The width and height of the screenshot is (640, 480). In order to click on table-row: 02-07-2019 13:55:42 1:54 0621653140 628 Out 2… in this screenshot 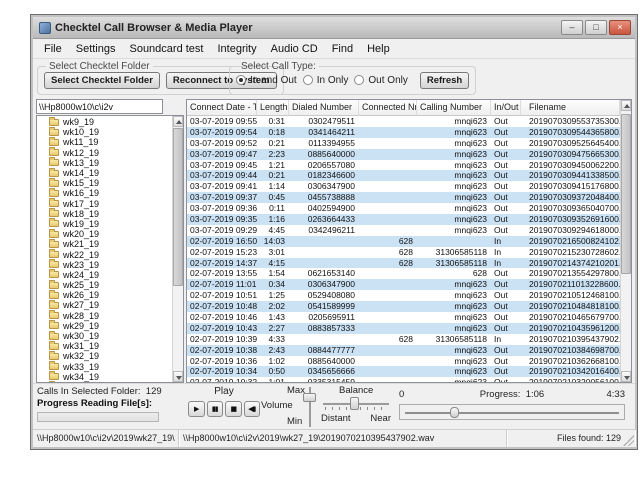, I will do `click(403, 273)`.